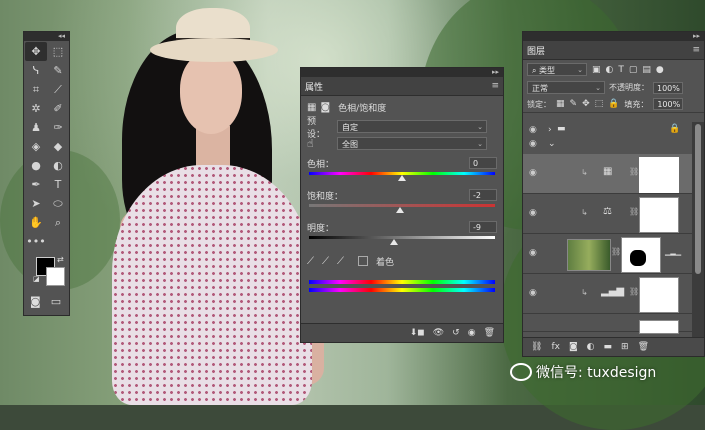 Image resolution: width=705 pixels, height=430 pixels. I want to click on chevron-right-icon: ›, so click(550, 130).